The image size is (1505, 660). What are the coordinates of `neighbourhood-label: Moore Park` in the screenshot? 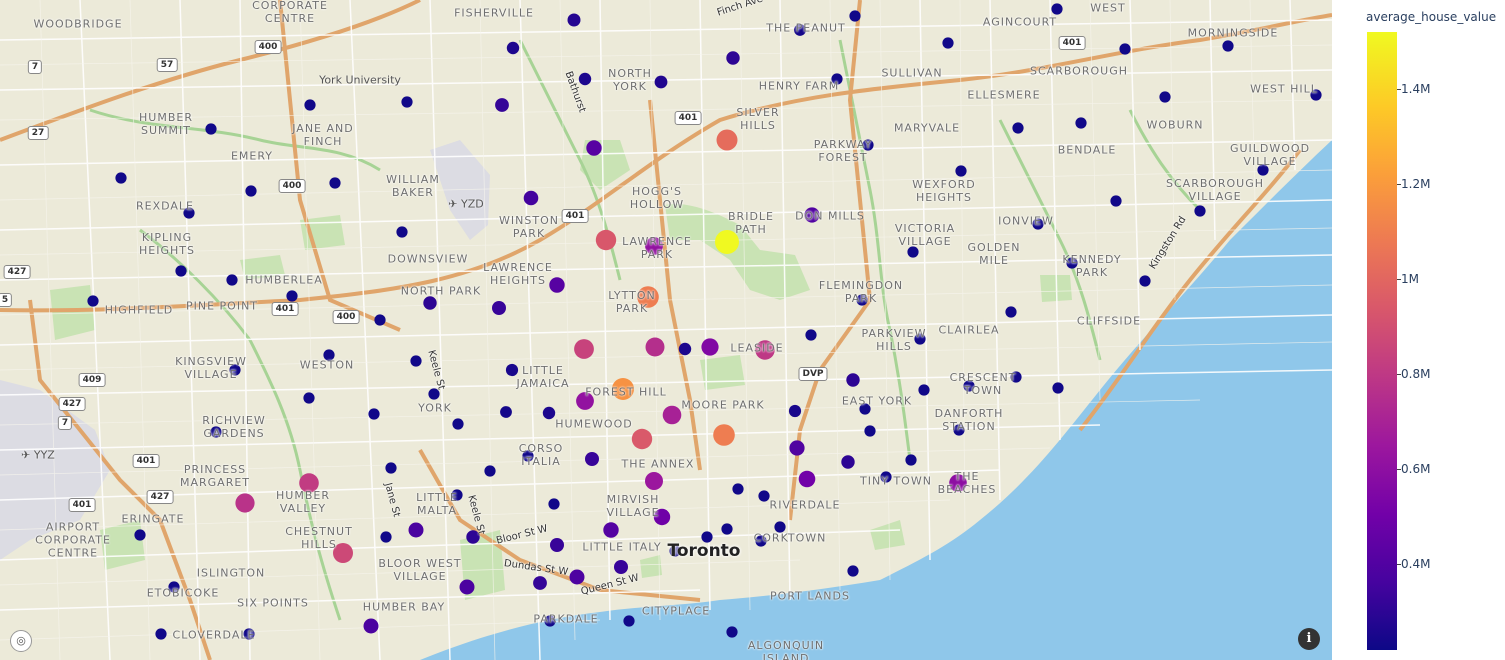 It's located at (723, 405).